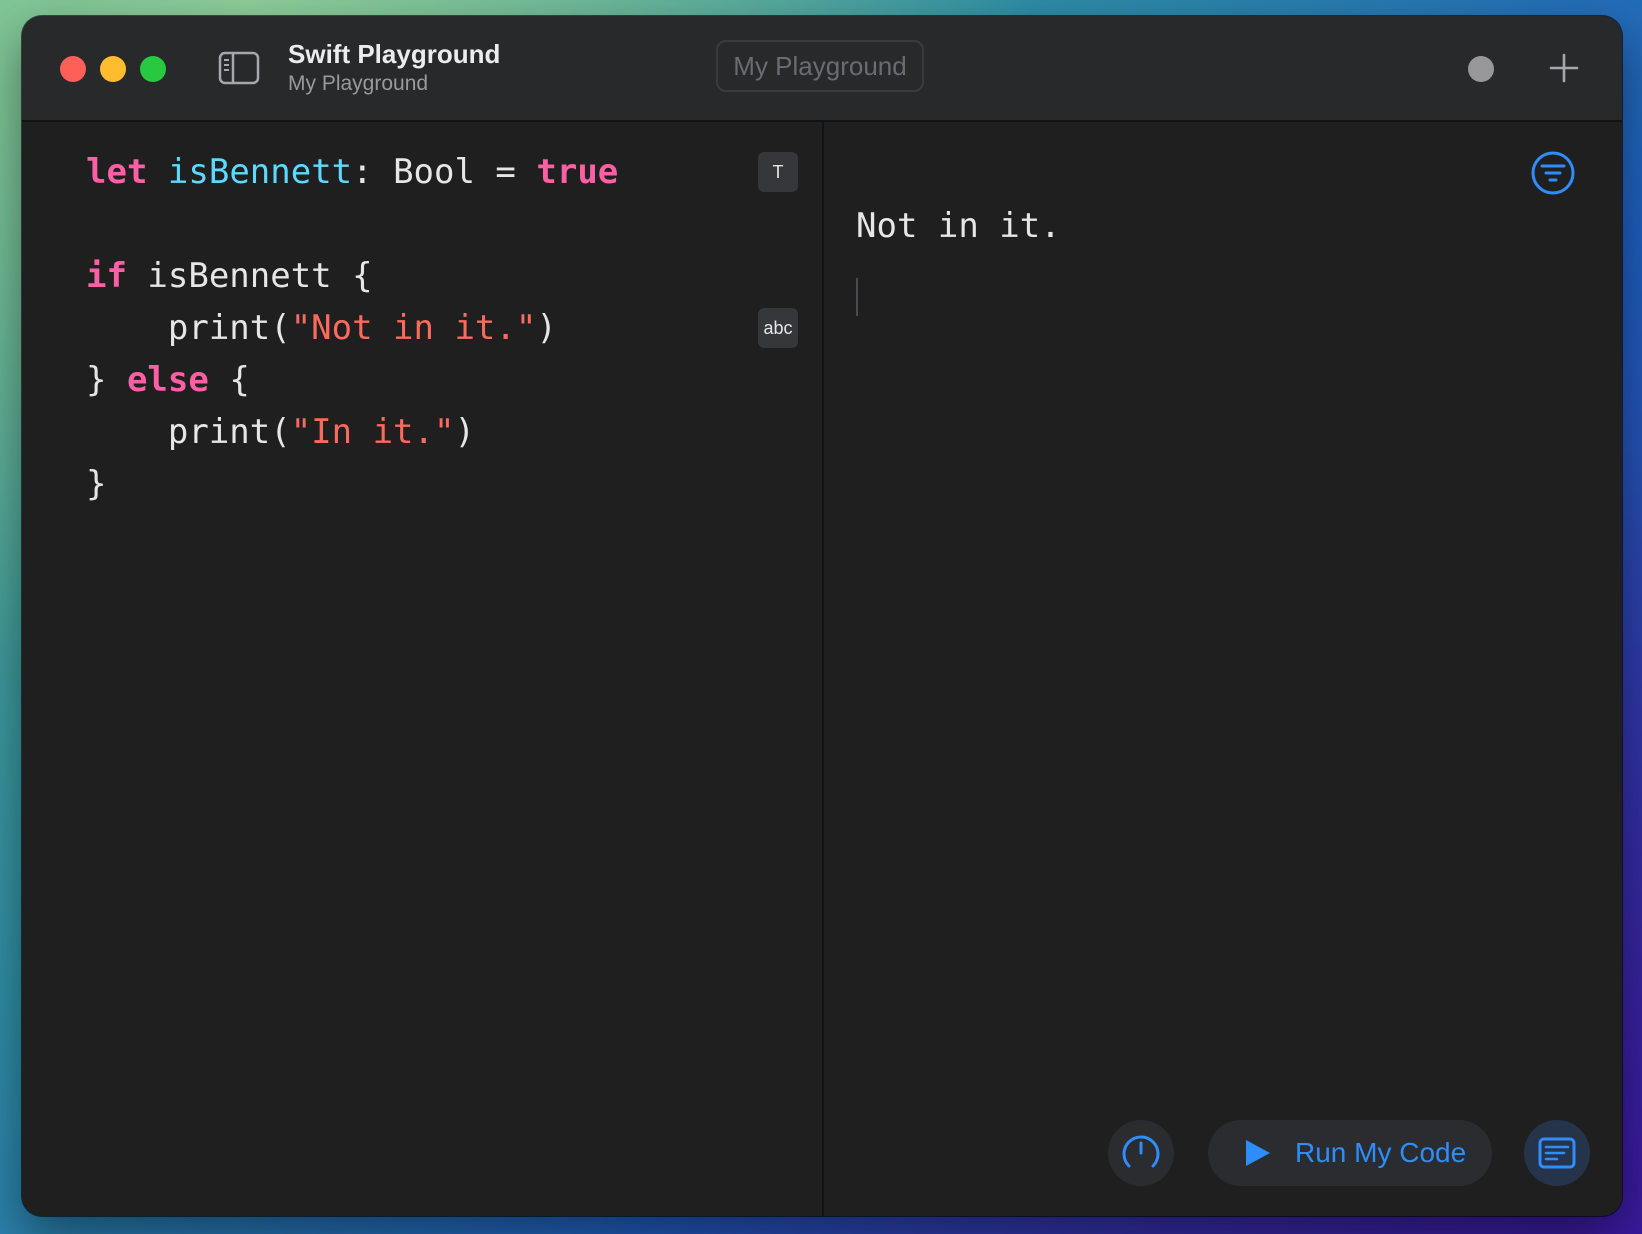 The width and height of the screenshot is (1642, 1234). Describe the element at coordinates (229, 380) in the screenshot. I see `code-token: {` at that location.